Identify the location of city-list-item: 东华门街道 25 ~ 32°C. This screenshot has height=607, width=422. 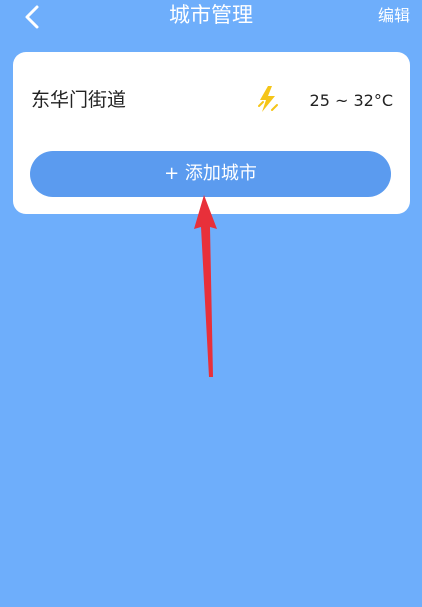
(211, 100).